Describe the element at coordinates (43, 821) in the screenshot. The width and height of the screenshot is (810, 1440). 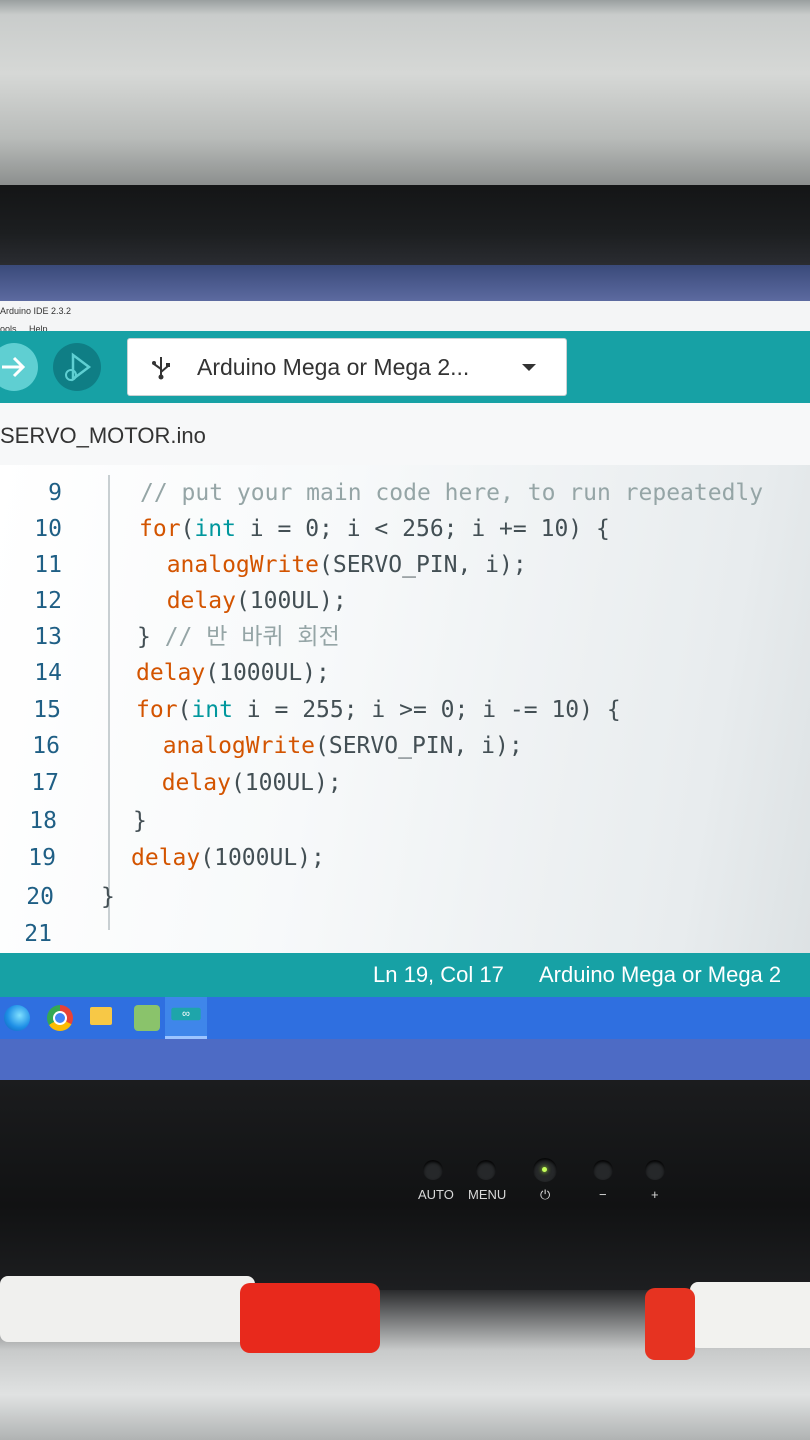
I see `line-number: 18` at that location.